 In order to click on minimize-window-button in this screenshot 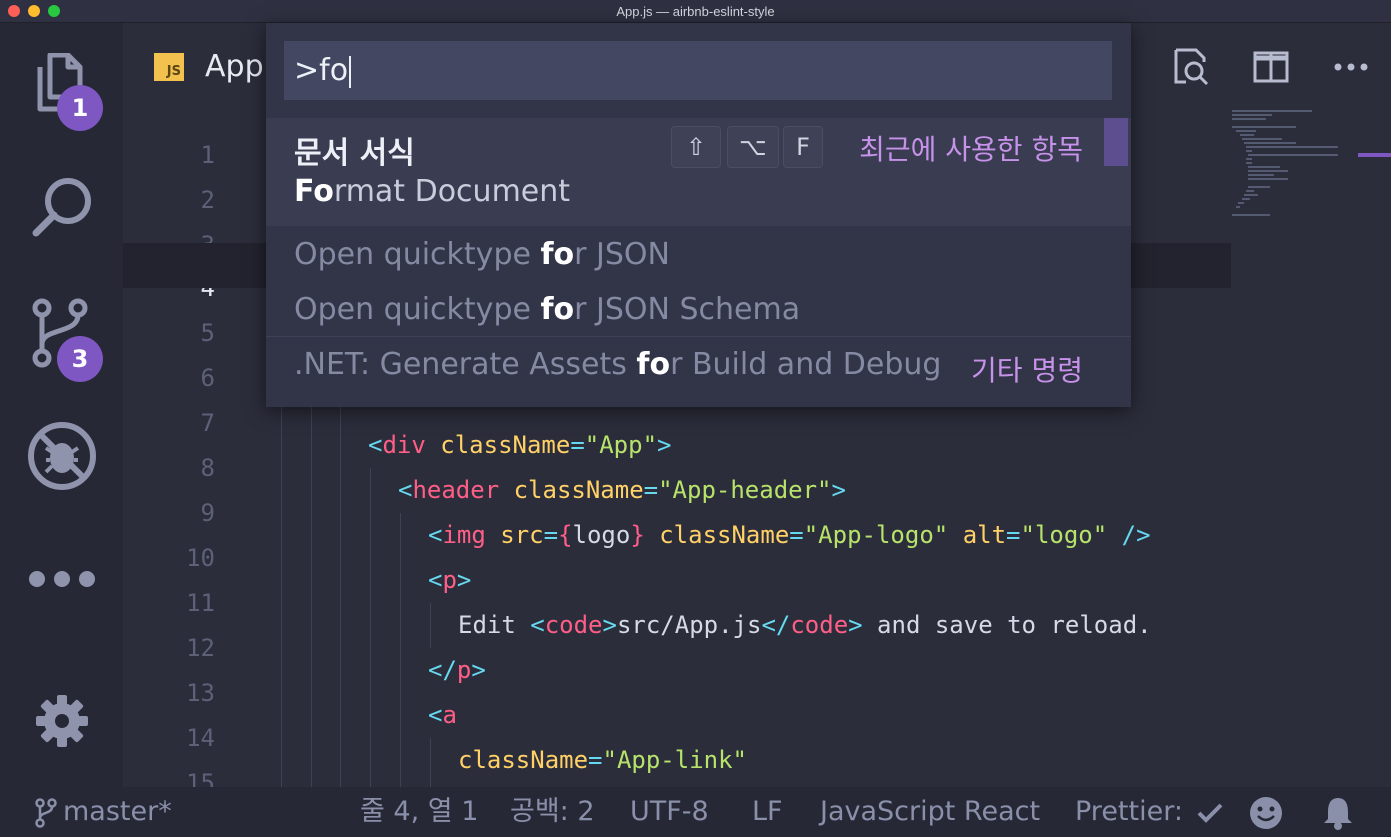, I will do `click(34, 11)`.